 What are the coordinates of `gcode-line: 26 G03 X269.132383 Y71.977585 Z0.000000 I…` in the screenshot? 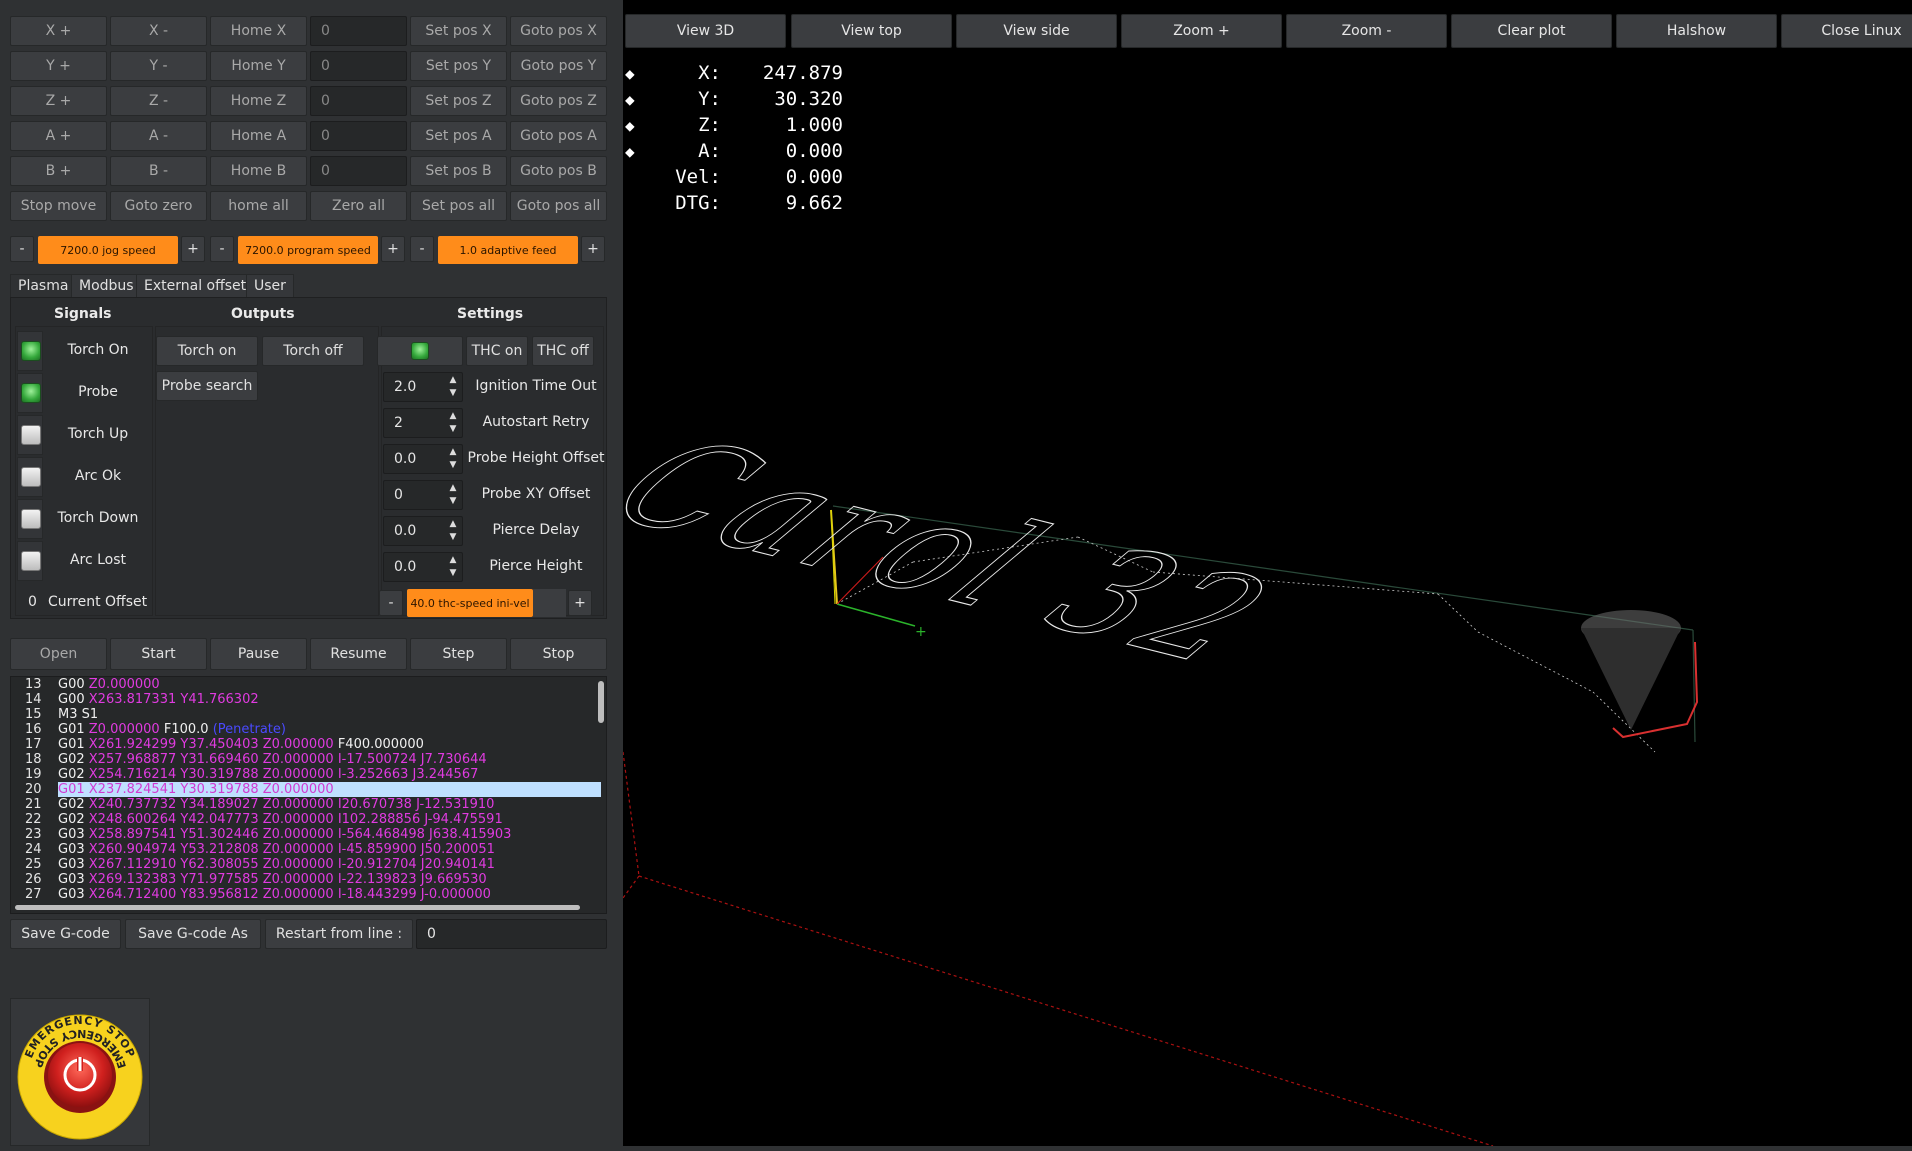 It's located at (308, 879).